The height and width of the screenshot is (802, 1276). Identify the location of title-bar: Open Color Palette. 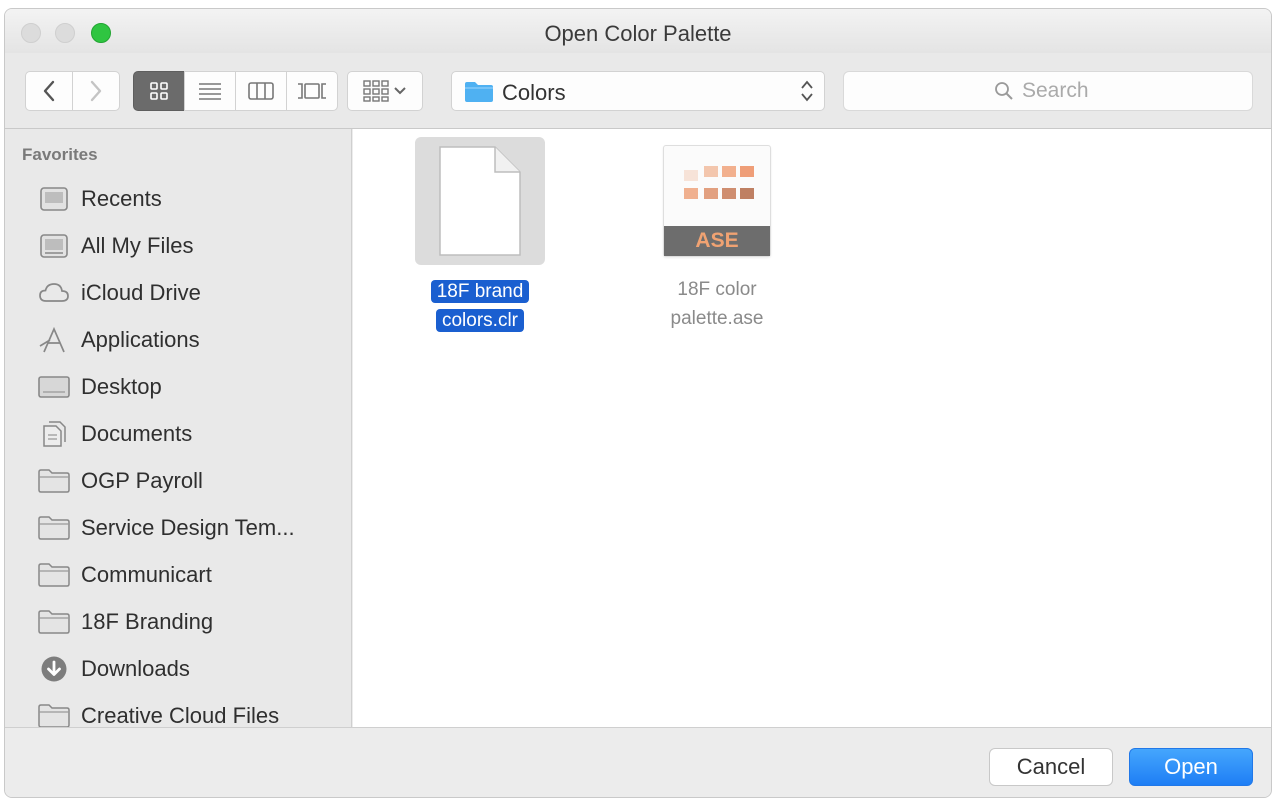
(638, 31).